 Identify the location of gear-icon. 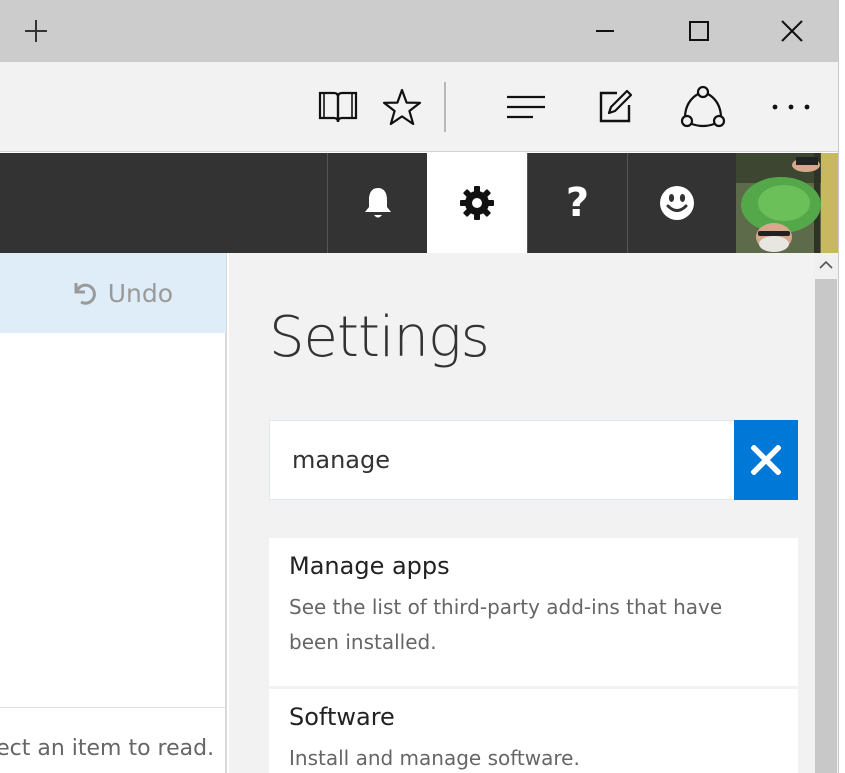
(477, 203).